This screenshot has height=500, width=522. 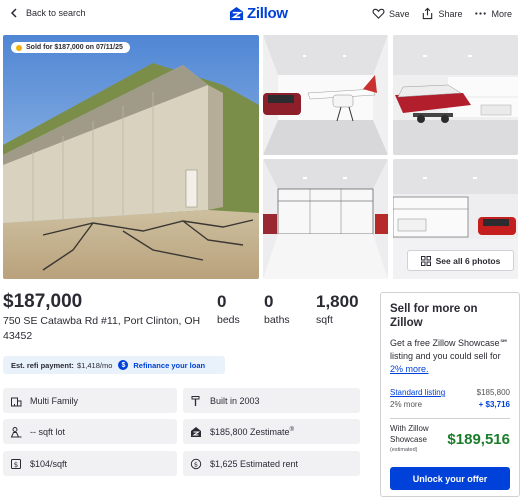 I want to click on fact-price-per-sqft-text: $104/sqft, so click(x=49, y=463).